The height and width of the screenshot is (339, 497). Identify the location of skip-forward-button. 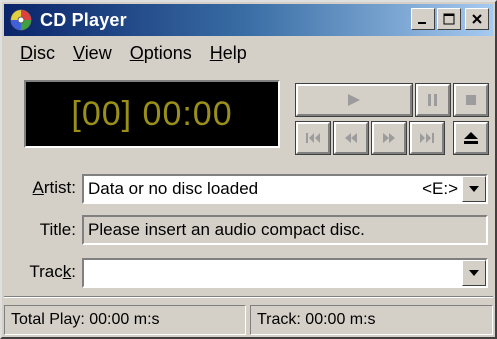
(389, 138).